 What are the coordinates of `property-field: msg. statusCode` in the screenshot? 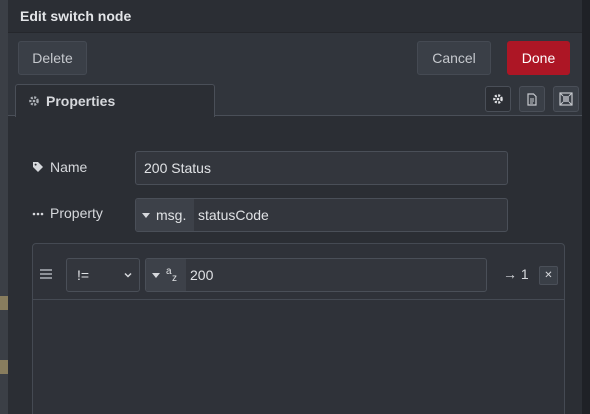 It's located at (321, 215).